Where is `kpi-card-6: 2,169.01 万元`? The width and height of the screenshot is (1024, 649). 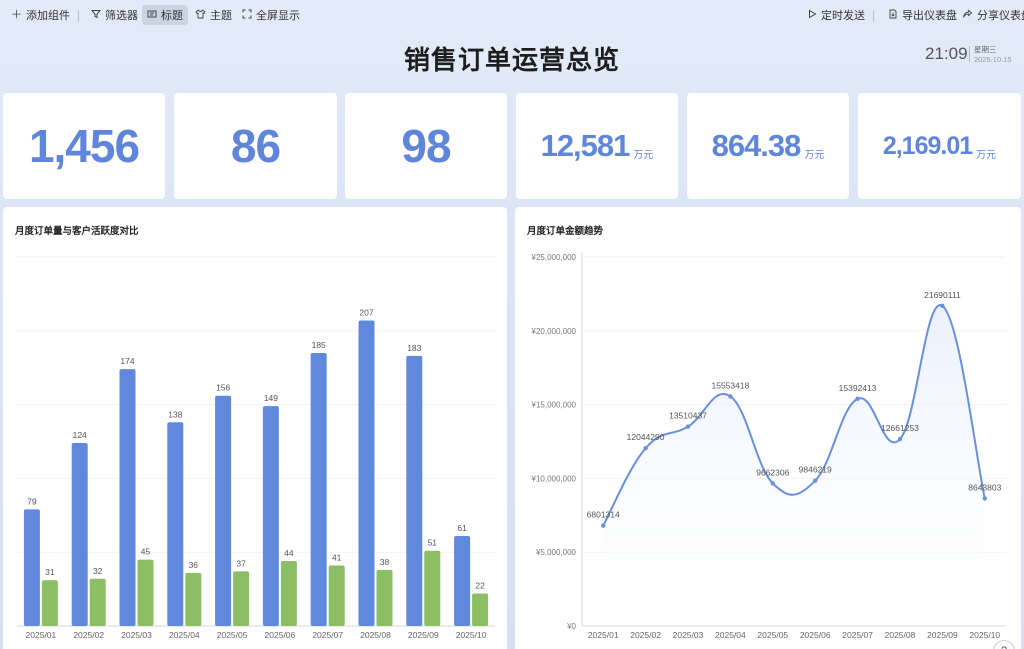
kpi-card-6: 2,169.01 万元 is located at coordinates (939, 146).